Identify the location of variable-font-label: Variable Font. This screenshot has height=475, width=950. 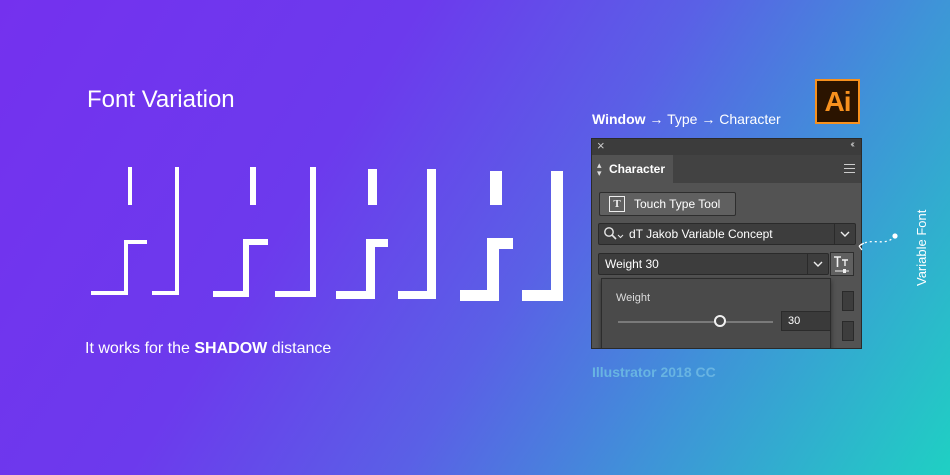
(921, 247).